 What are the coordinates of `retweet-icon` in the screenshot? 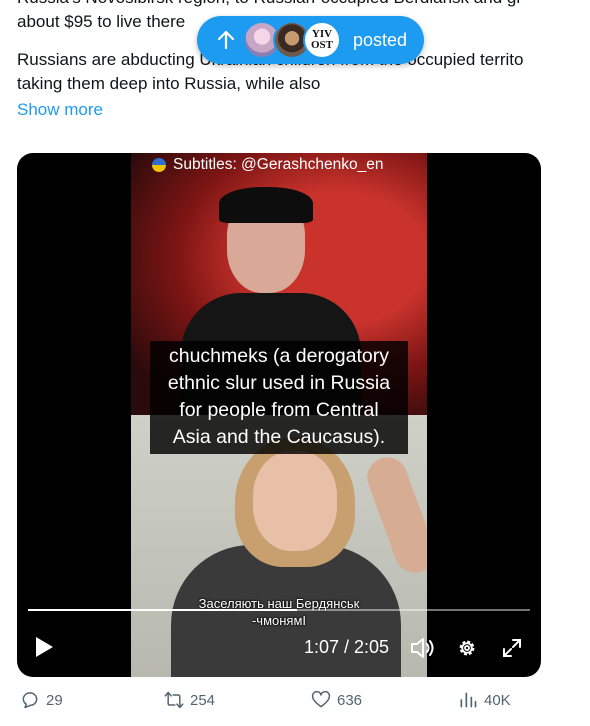 It's located at (174, 700).